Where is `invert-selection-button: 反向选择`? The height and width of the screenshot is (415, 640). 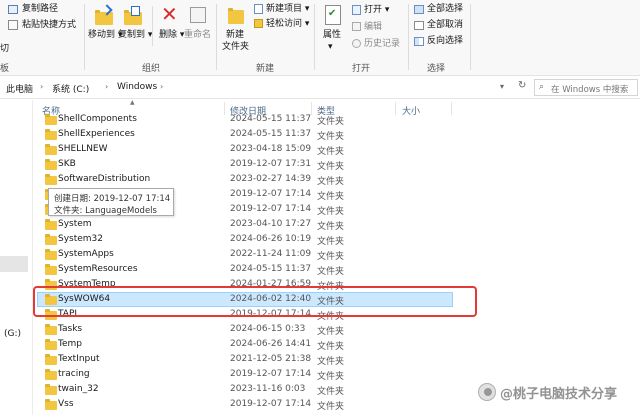 invert-selection-button: 反向选择 is located at coordinates (445, 41).